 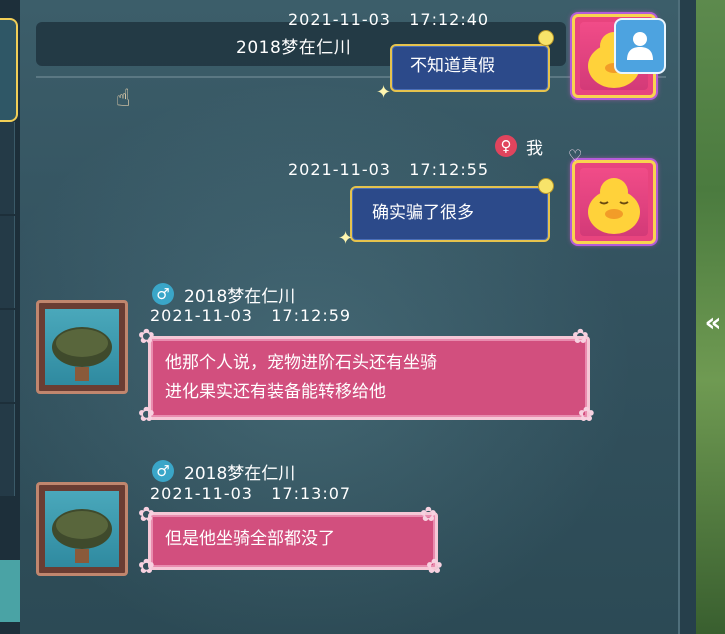 What do you see at coordinates (251, 493) in the screenshot?
I see `message-timestamp: 2021-11-03 17:13:07` at bounding box center [251, 493].